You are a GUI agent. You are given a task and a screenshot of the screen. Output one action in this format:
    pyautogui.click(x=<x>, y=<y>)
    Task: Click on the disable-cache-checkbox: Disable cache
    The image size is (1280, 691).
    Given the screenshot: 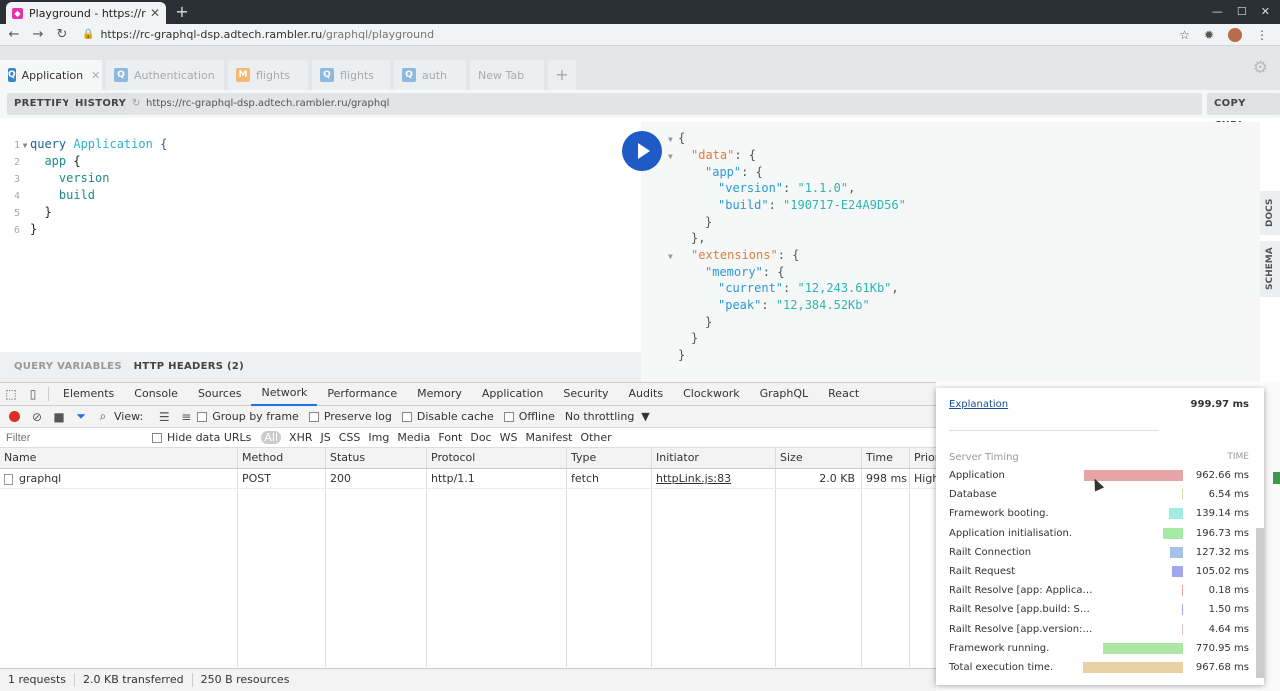 What is the action you would take?
    pyautogui.click(x=447, y=416)
    